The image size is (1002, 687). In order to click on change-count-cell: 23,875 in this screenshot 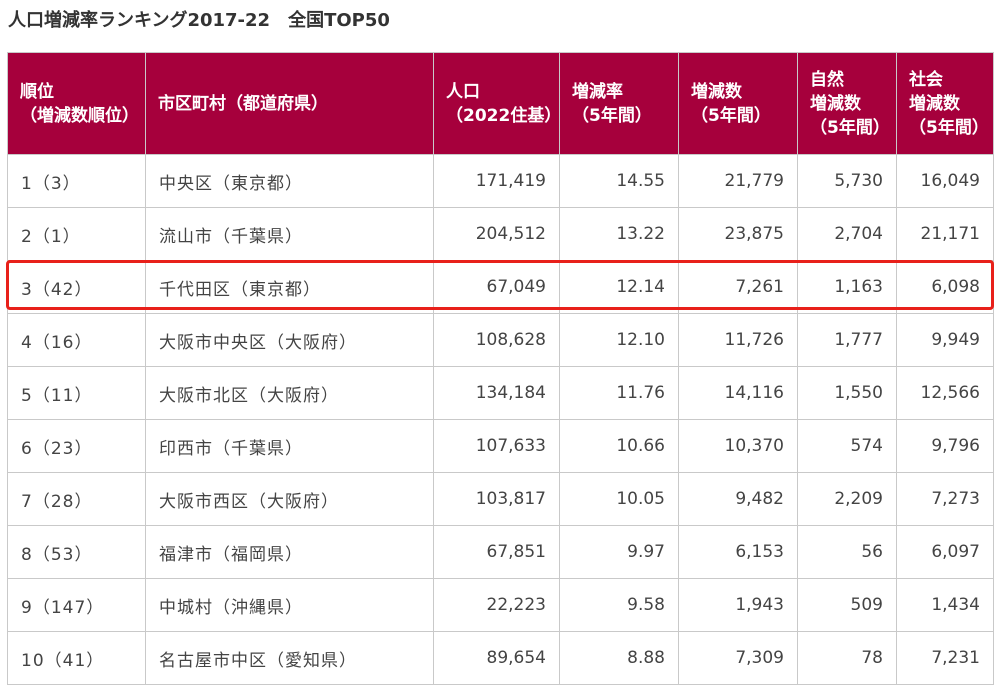, I will do `click(738, 234)`.